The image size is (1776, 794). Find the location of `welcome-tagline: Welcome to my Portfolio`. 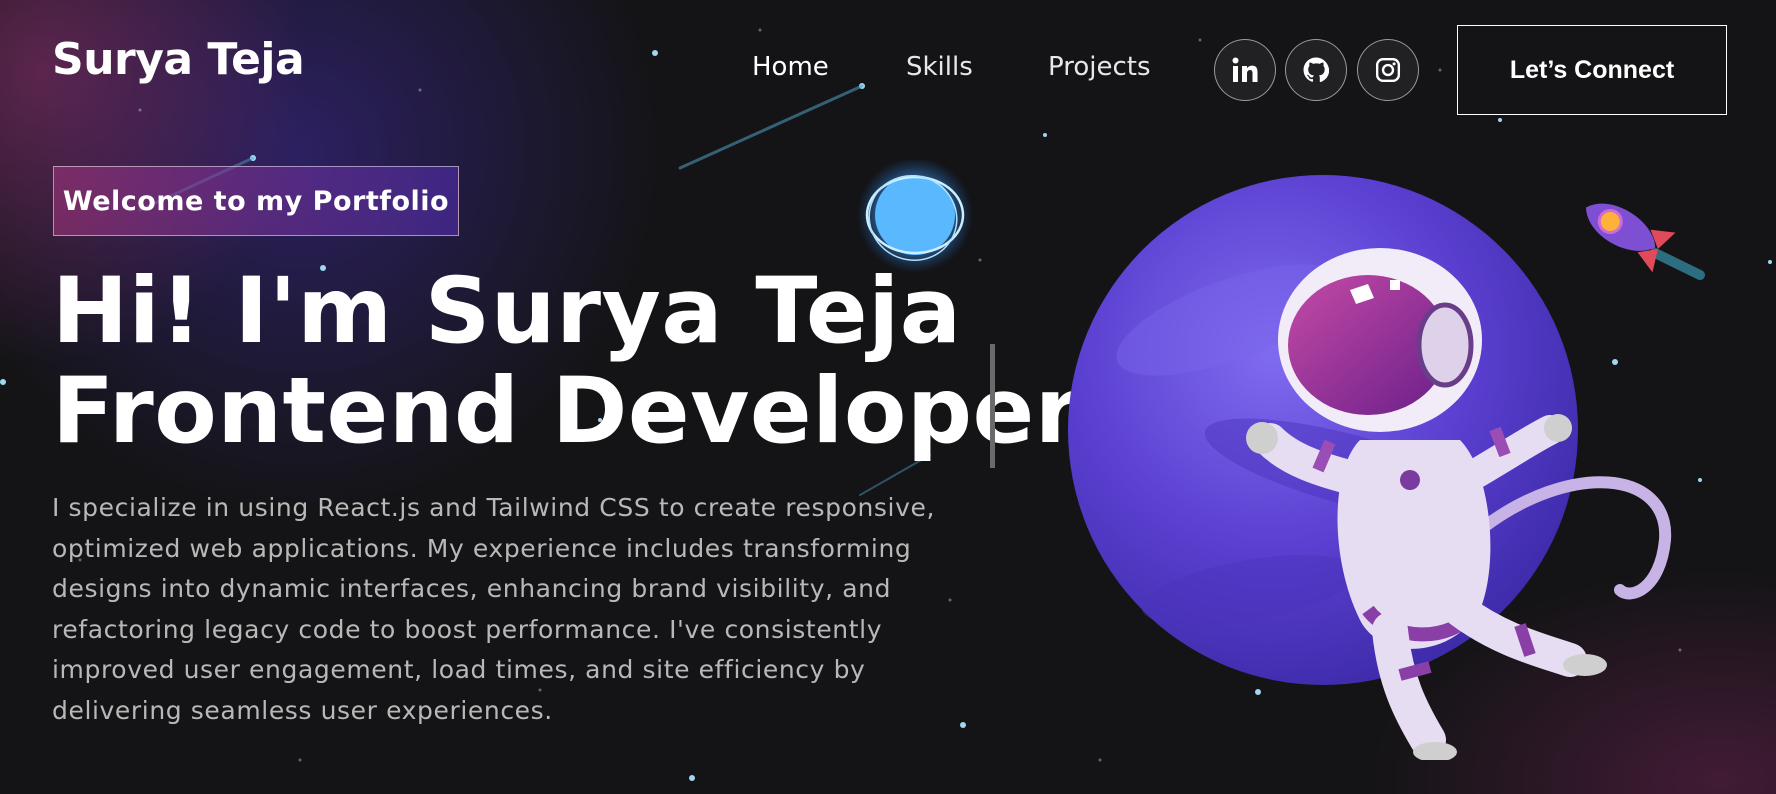

welcome-tagline: Welcome to my Portfolio is located at coordinates (256, 201).